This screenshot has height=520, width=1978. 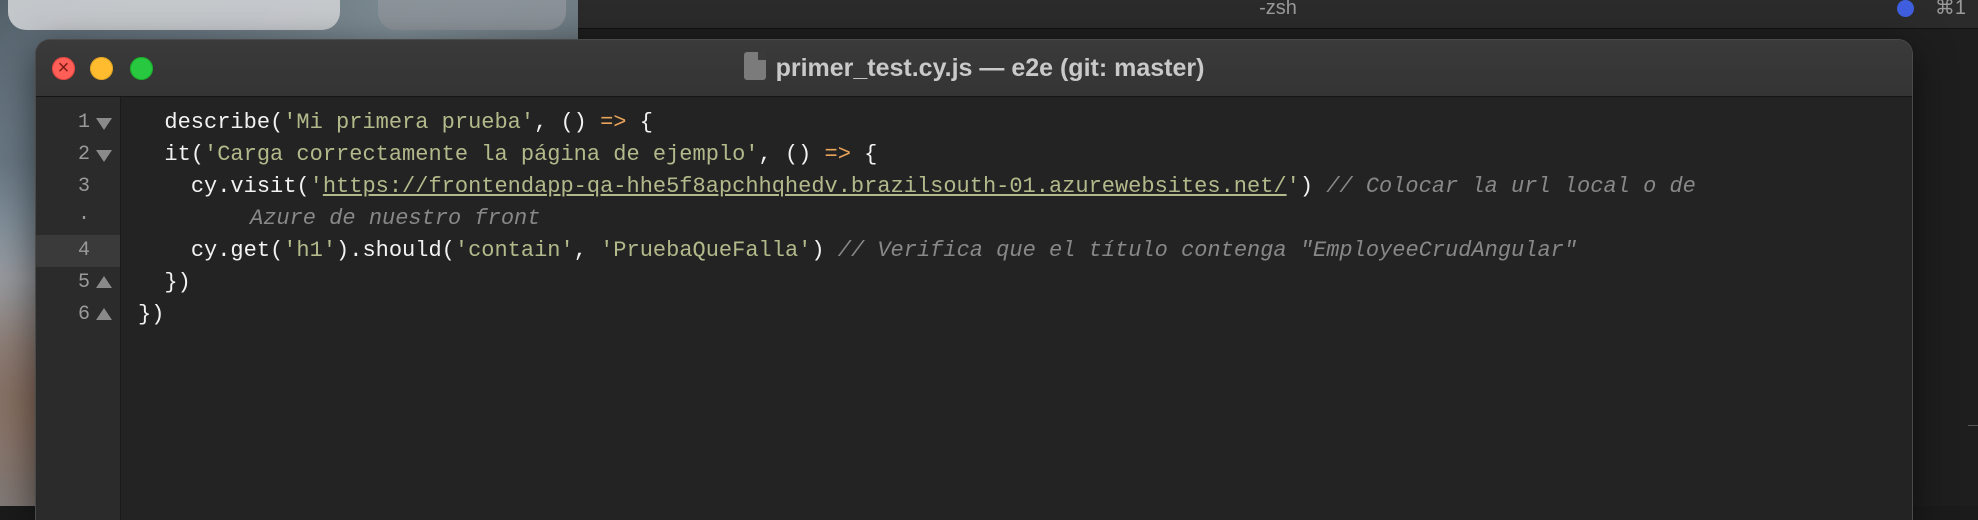 What do you see at coordinates (250, 186) in the screenshot?
I see `code-token: cy.visit(` at bounding box center [250, 186].